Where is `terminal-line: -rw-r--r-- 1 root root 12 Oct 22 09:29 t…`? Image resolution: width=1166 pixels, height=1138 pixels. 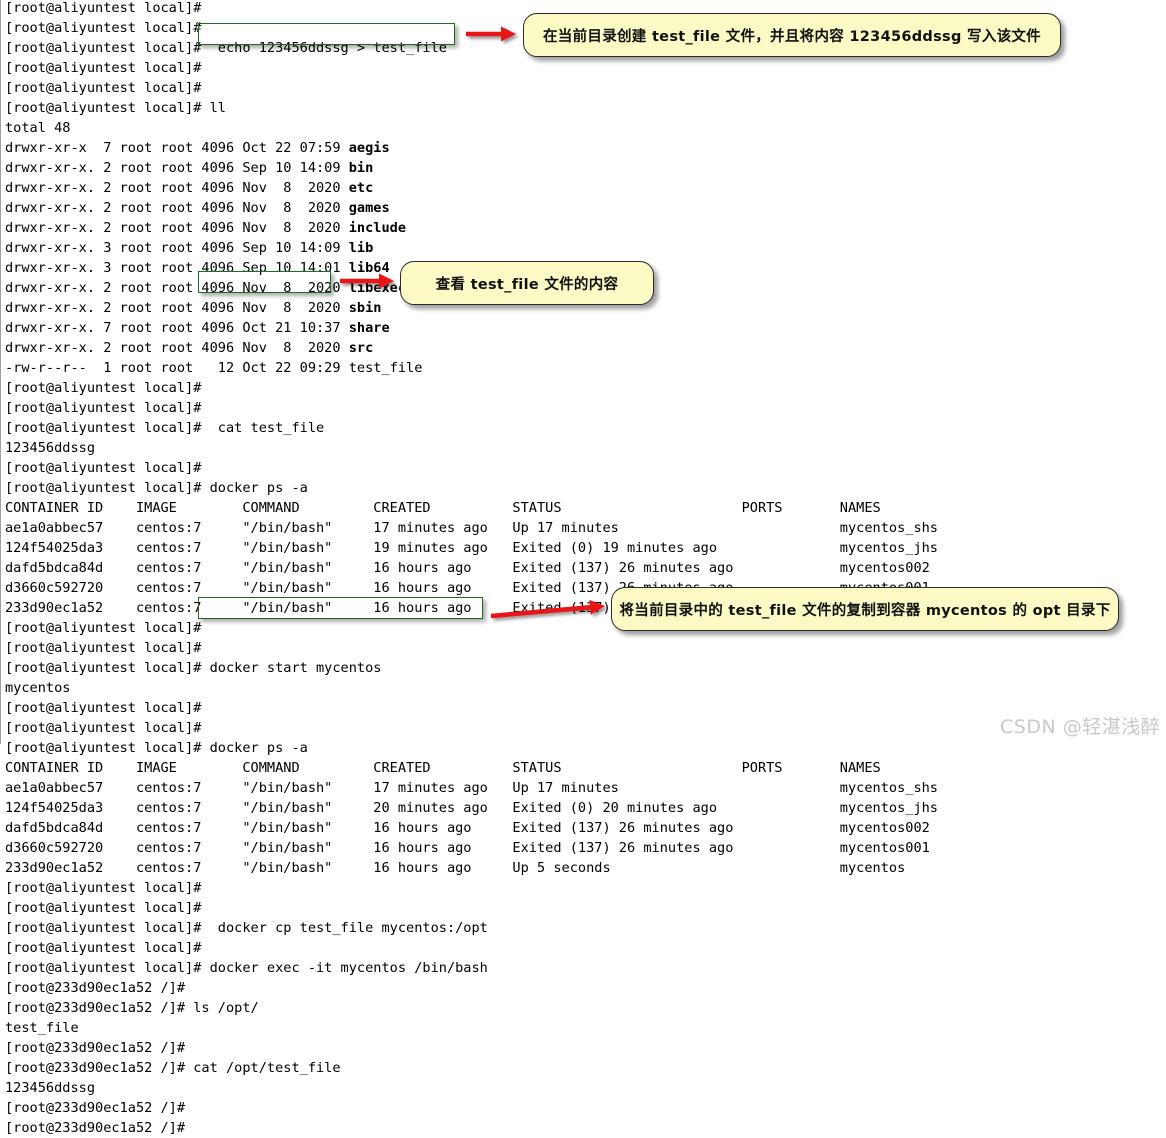
terminal-line: -rw-r--r-- 1 root root 12 Oct 22 09:29 t… is located at coordinates (214, 368).